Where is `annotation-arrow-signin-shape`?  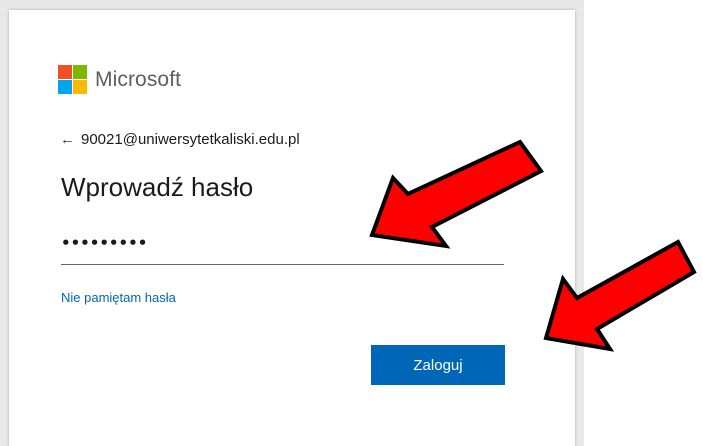 annotation-arrow-signin-shape is located at coordinates (620, 295).